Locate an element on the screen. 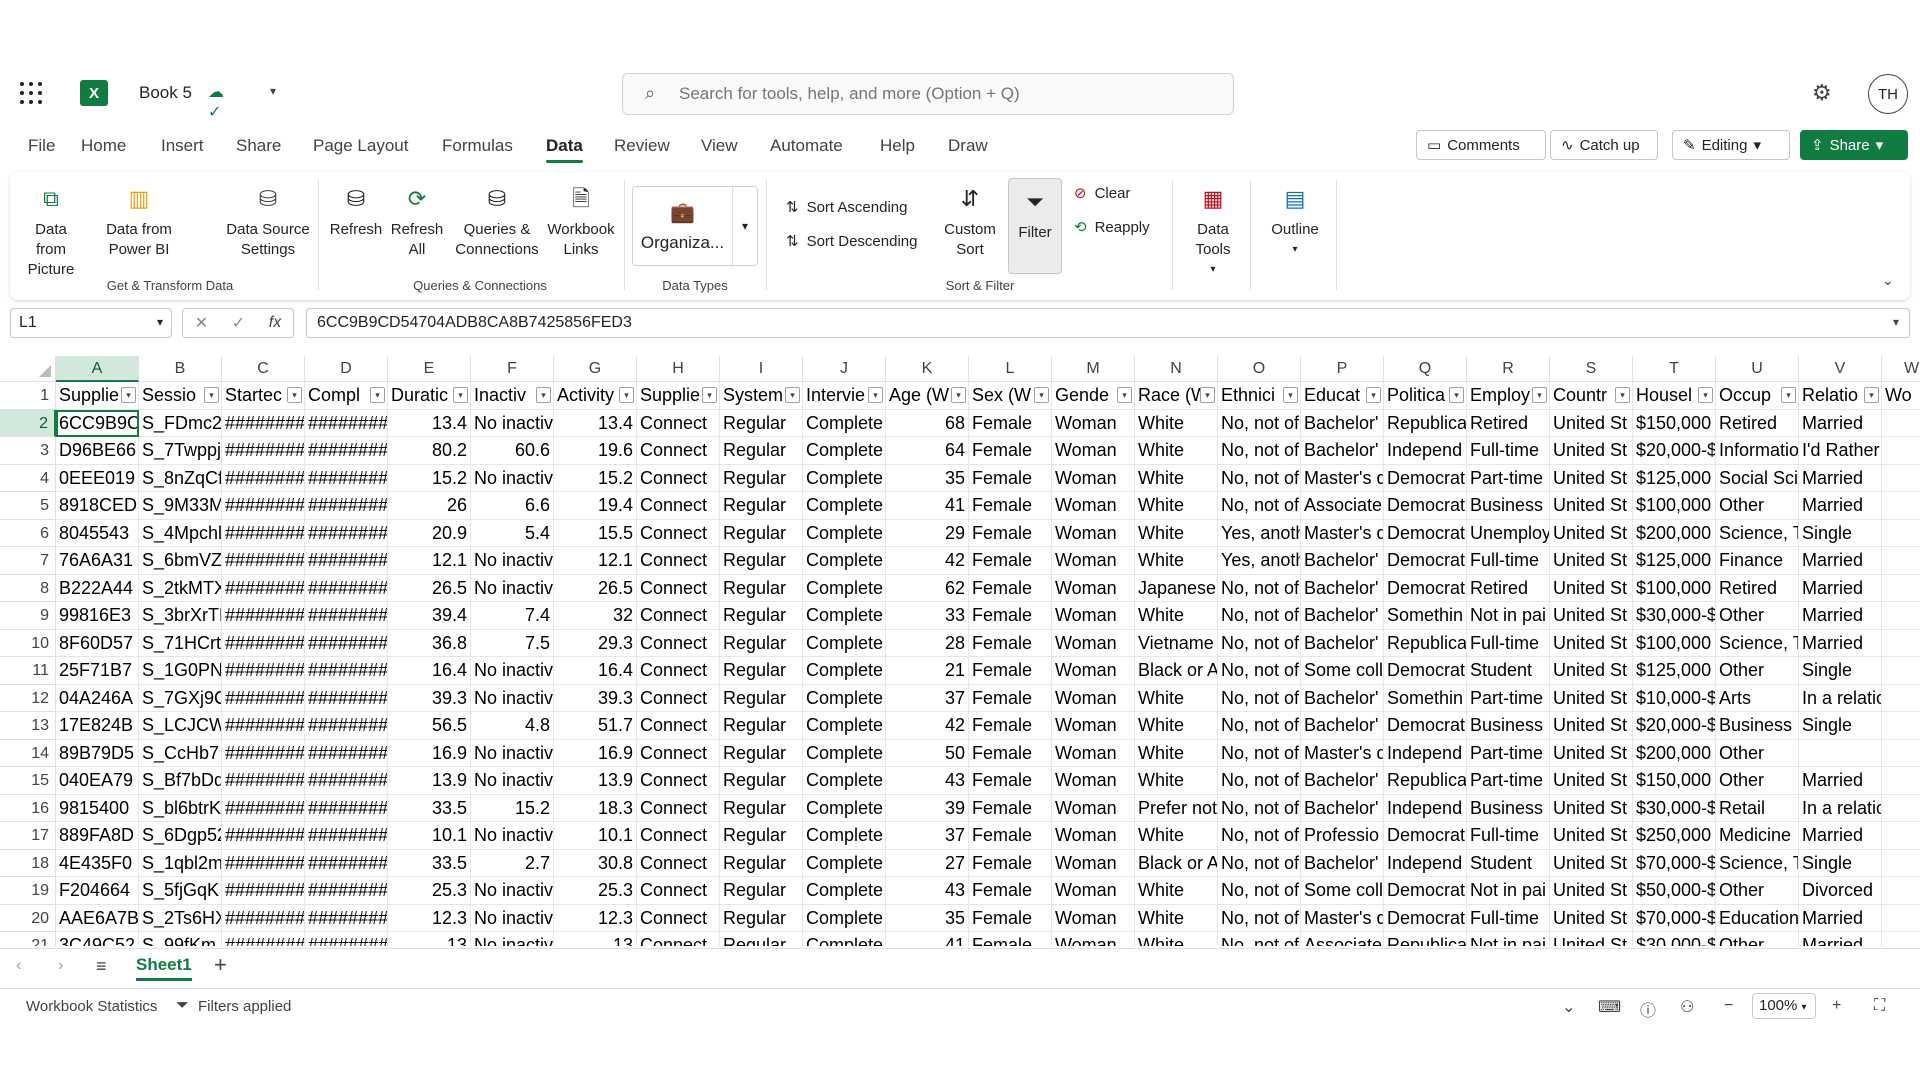  workbook-statistics: Workbook Statistics is located at coordinates (91, 1006).